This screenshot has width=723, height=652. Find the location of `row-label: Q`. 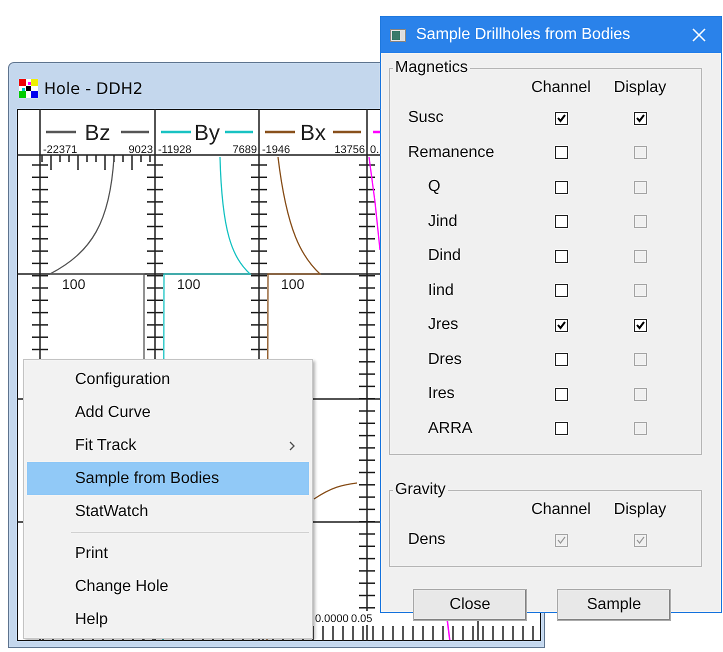

row-label: Q is located at coordinates (434, 186).